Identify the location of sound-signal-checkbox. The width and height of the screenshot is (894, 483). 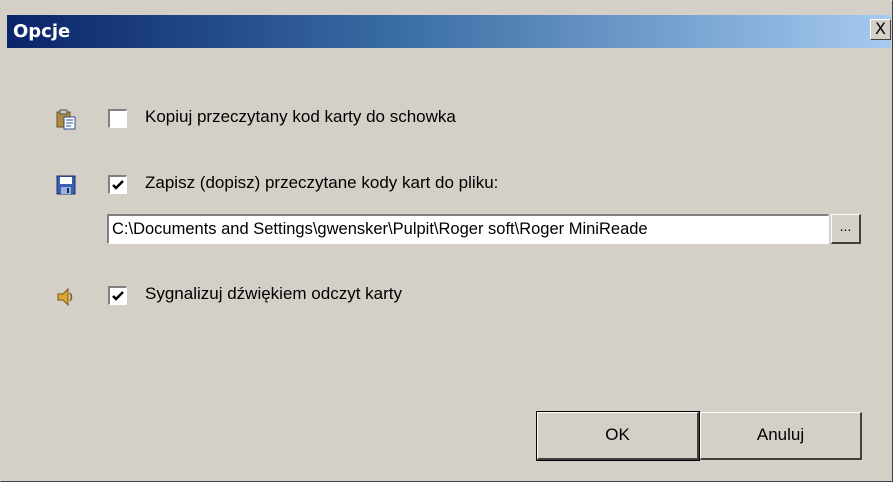
(117, 295).